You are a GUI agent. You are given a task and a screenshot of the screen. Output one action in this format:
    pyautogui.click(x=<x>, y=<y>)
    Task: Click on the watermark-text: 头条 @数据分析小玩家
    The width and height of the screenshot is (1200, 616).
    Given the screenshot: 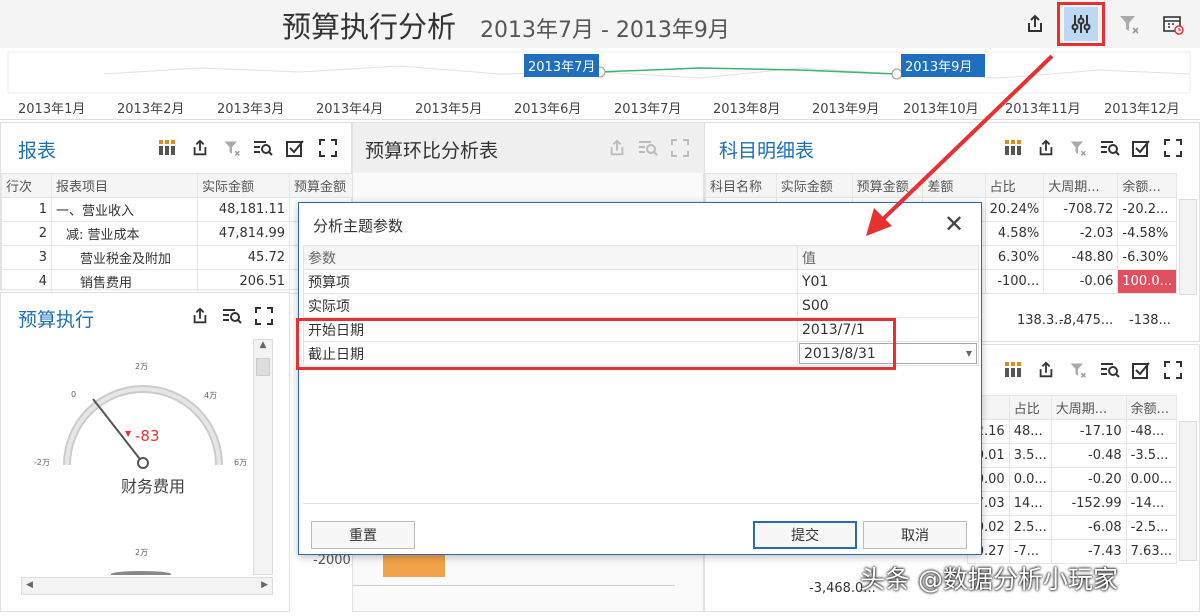 What is the action you would take?
    pyautogui.click(x=989, y=579)
    